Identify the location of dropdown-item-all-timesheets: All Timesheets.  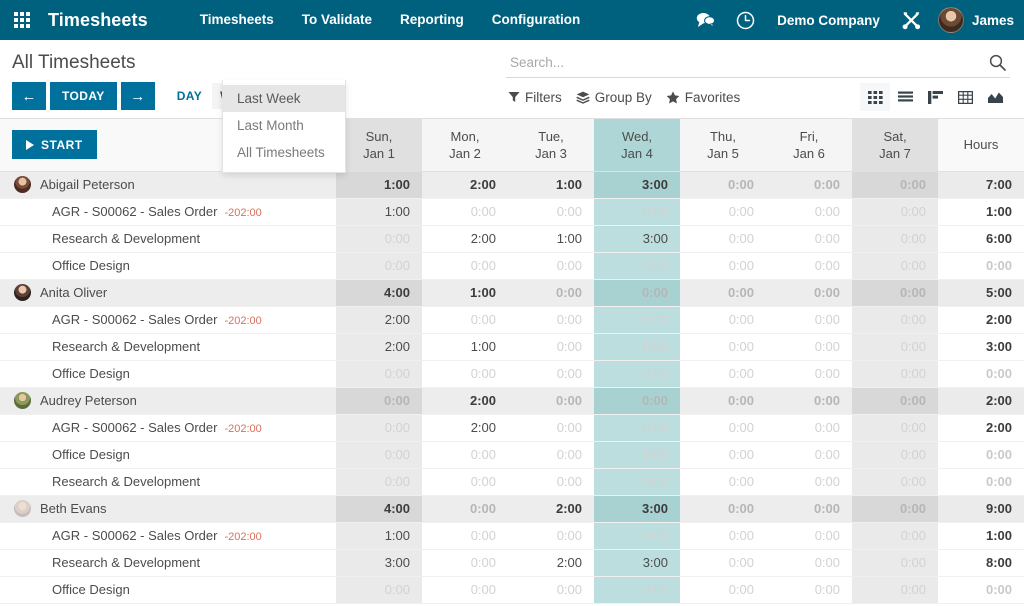
(284, 152).